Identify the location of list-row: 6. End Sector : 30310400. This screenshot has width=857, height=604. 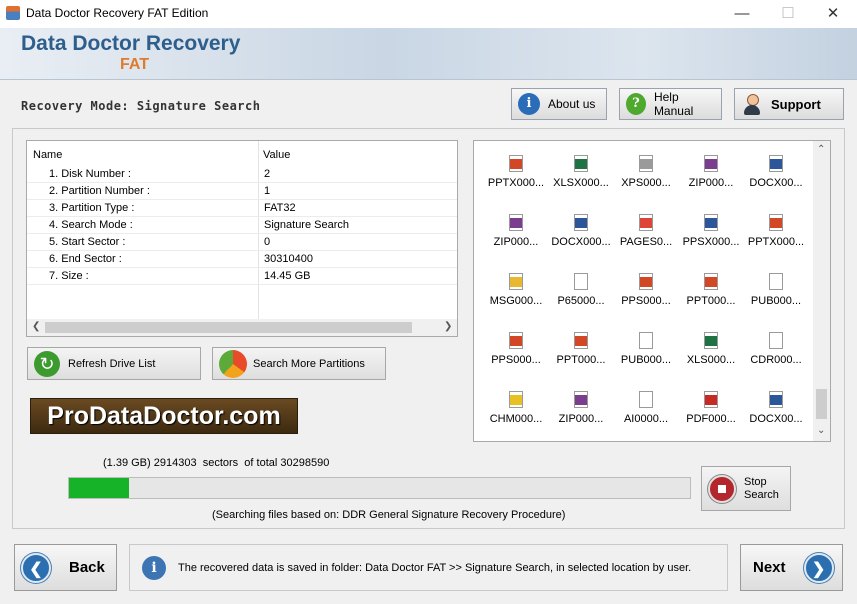
(242, 259).